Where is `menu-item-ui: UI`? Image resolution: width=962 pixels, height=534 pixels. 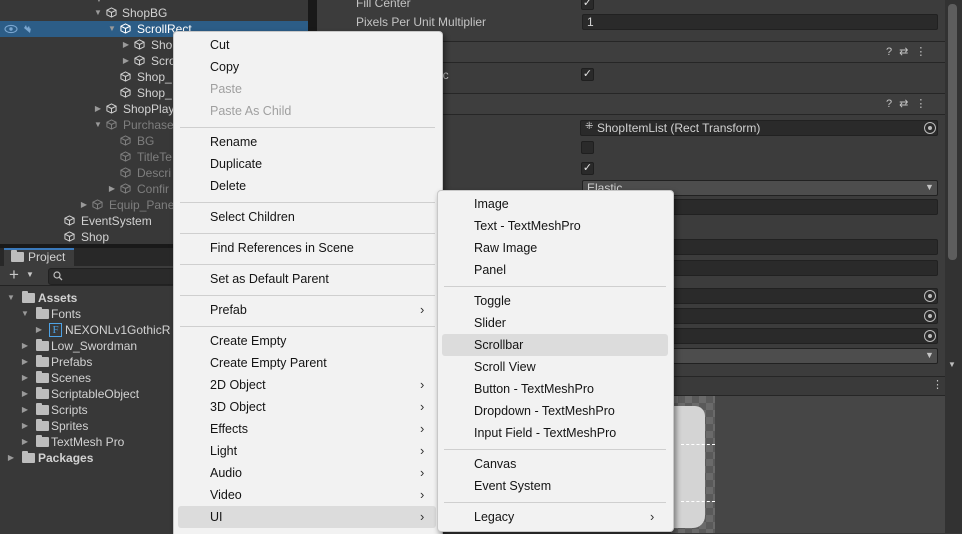
menu-item-ui: UI is located at coordinates (216, 517).